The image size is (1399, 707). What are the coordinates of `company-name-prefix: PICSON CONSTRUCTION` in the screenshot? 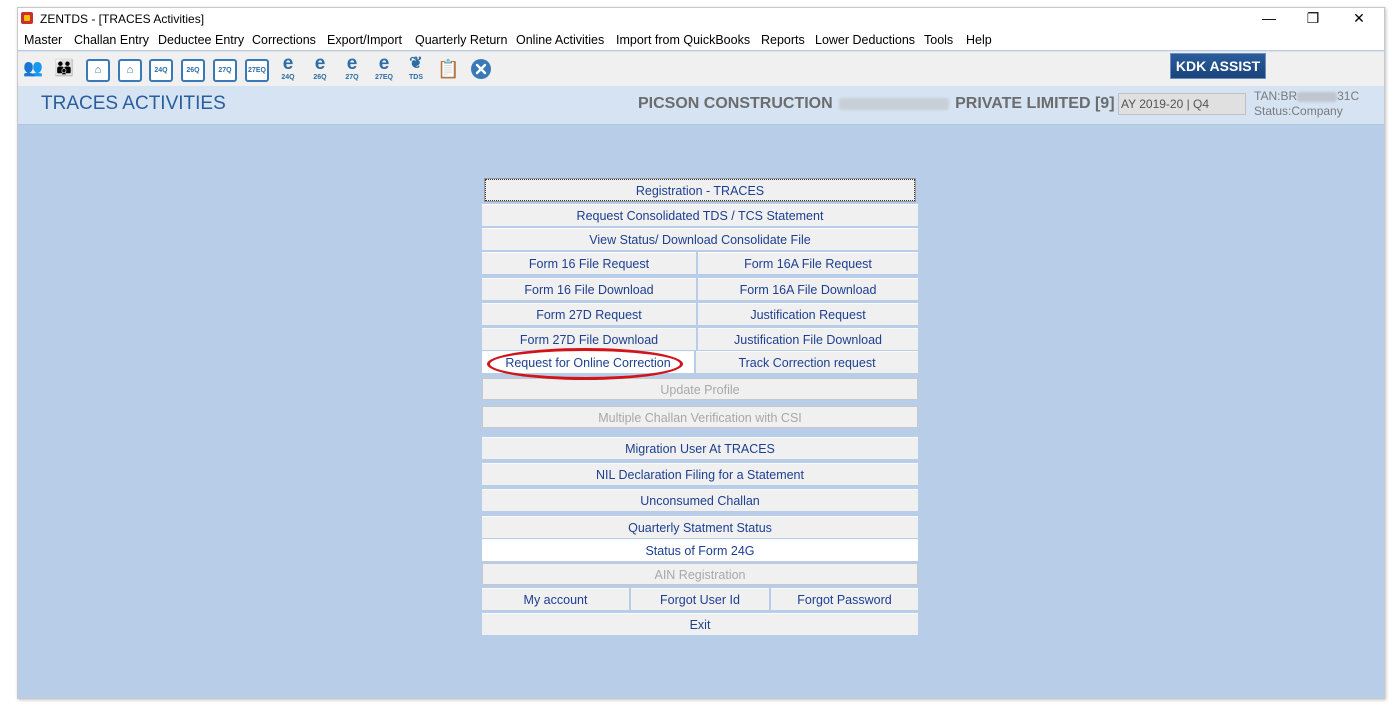 It's located at (735, 103).